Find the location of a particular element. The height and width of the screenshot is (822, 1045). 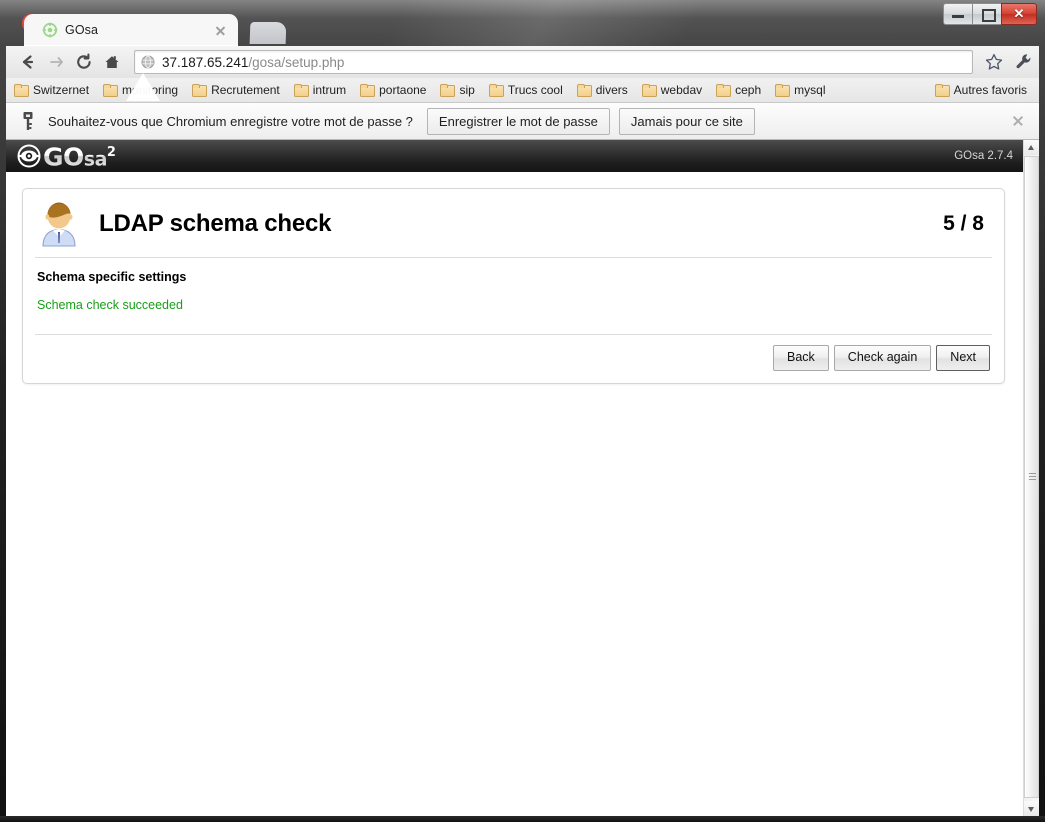

bookmark-switzernet: Switzernet is located at coordinates (51, 90).